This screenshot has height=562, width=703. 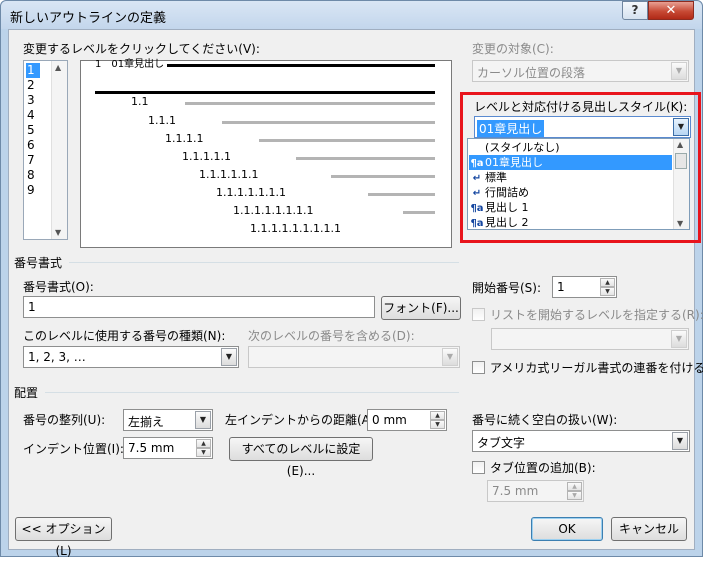 I want to click on cancel-button: キャンセル, so click(x=649, y=529).